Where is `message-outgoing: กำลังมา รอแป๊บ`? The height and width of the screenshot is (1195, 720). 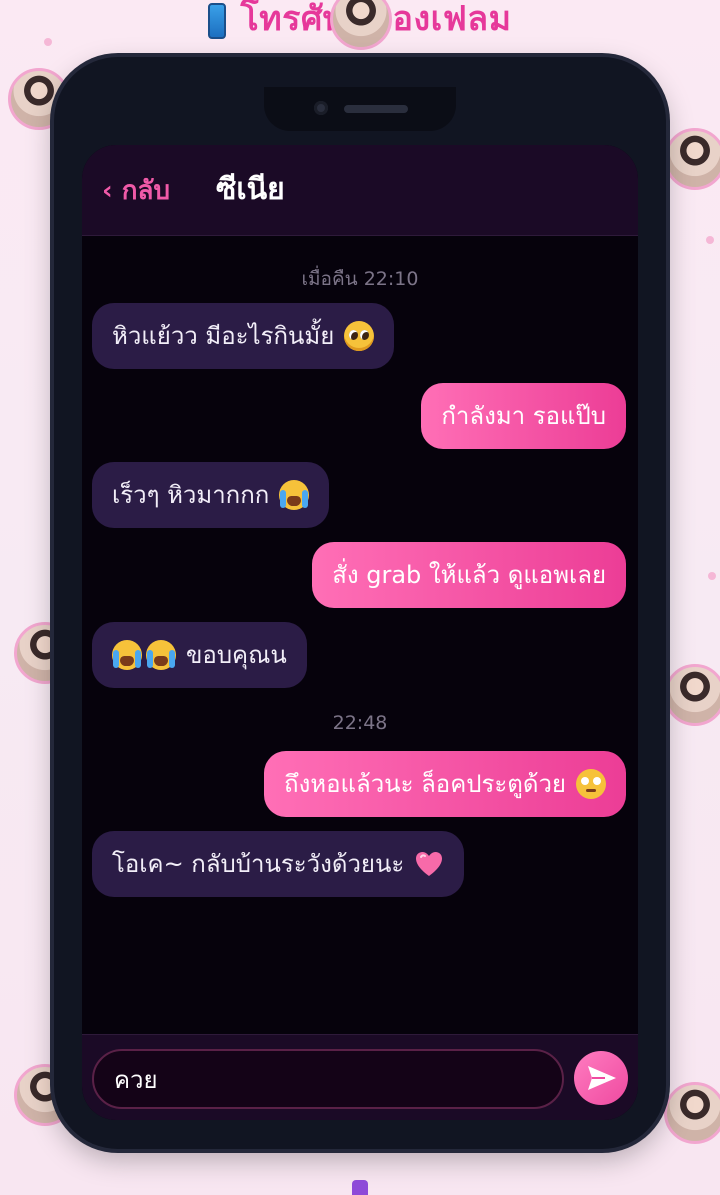
message-outgoing: กำลังมา รอแป๊บ is located at coordinates (523, 416).